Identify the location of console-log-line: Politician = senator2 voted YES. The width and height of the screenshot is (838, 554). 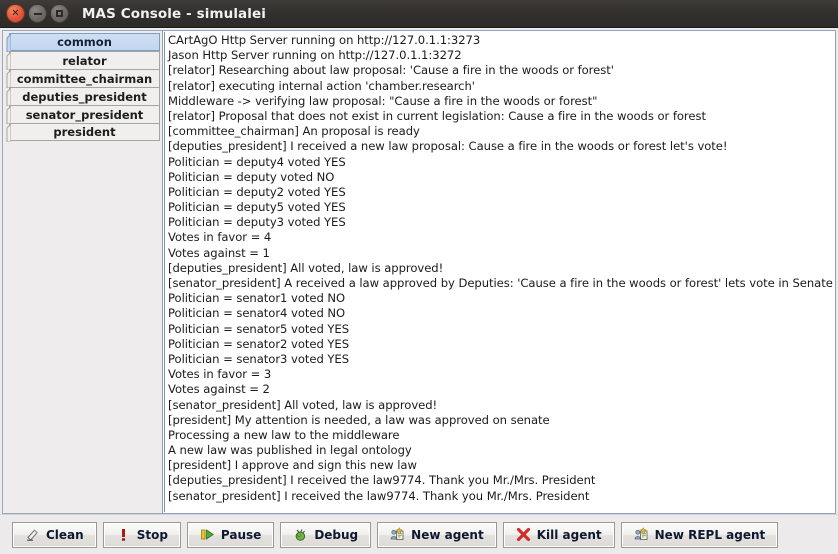
(259, 343).